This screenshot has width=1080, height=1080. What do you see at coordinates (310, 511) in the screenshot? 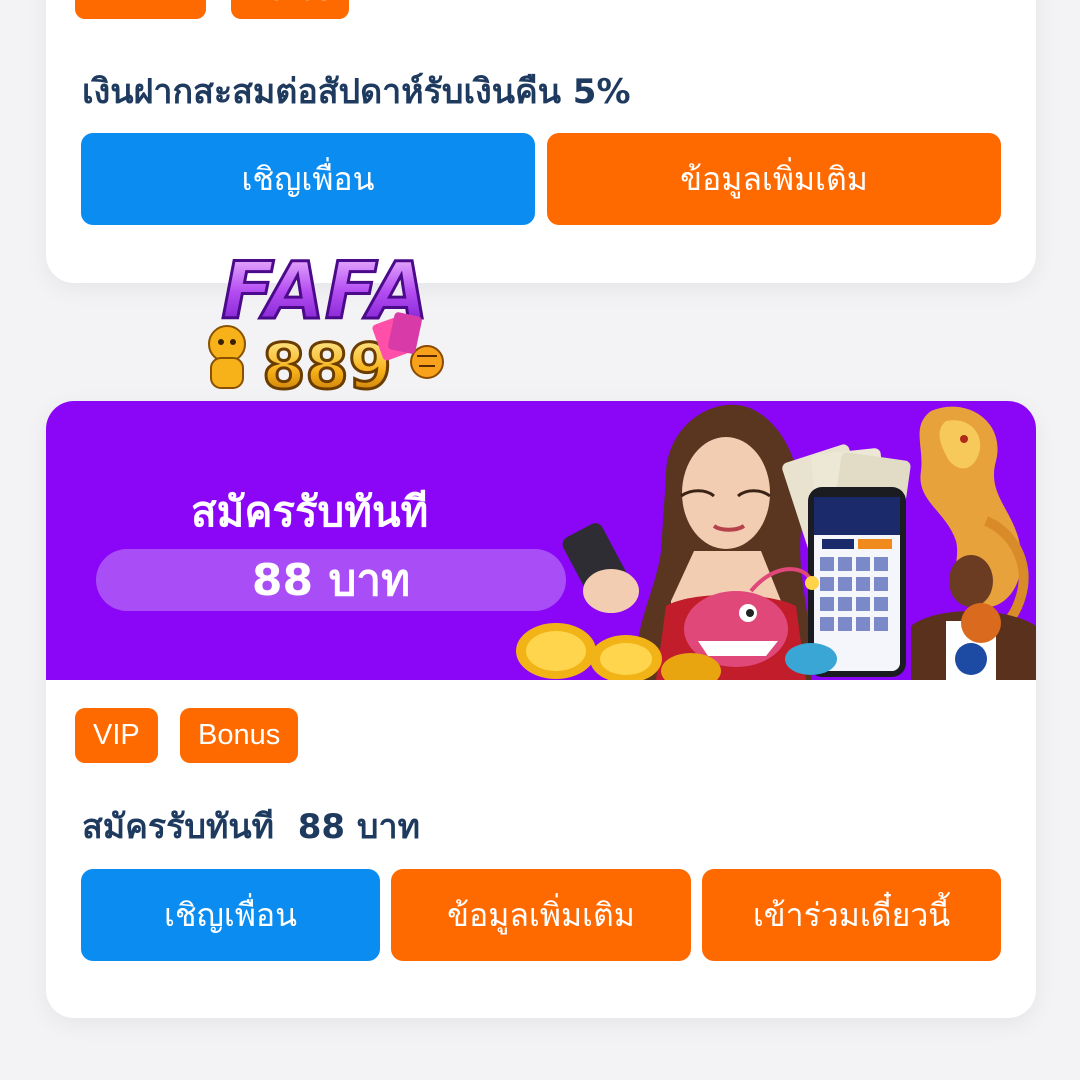
I see `banner-headline: สมัครรับทันที` at bounding box center [310, 511].